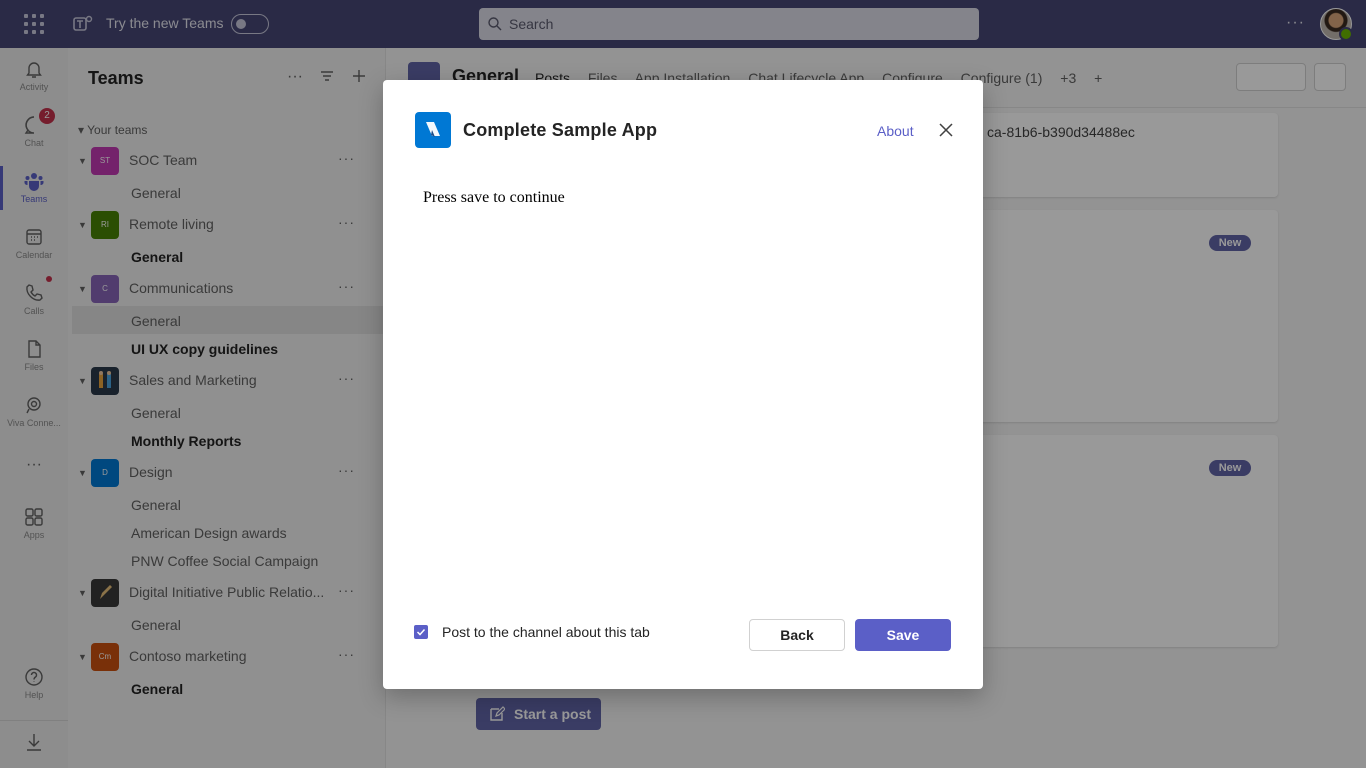 The width and height of the screenshot is (1366, 768). What do you see at coordinates (946, 130) in the screenshot?
I see `close-icon` at bounding box center [946, 130].